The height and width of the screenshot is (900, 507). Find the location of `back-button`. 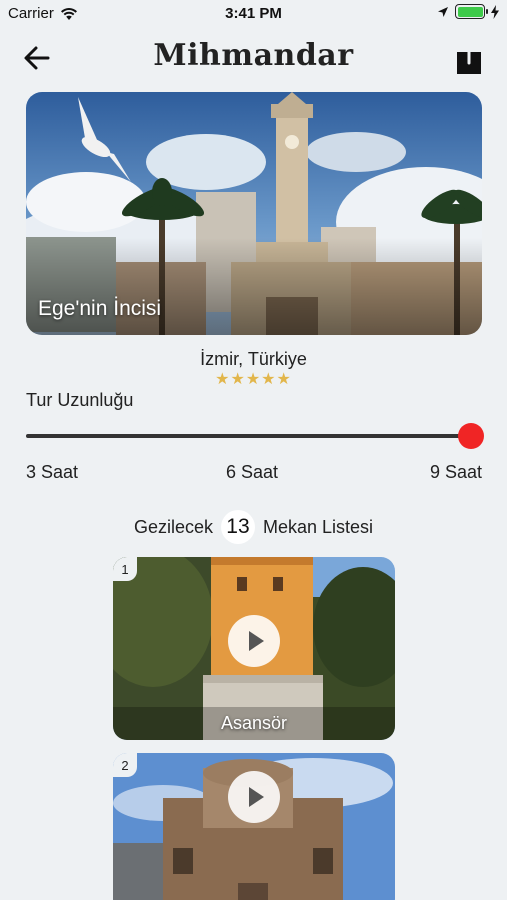

back-button is located at coordinates (38, 58).